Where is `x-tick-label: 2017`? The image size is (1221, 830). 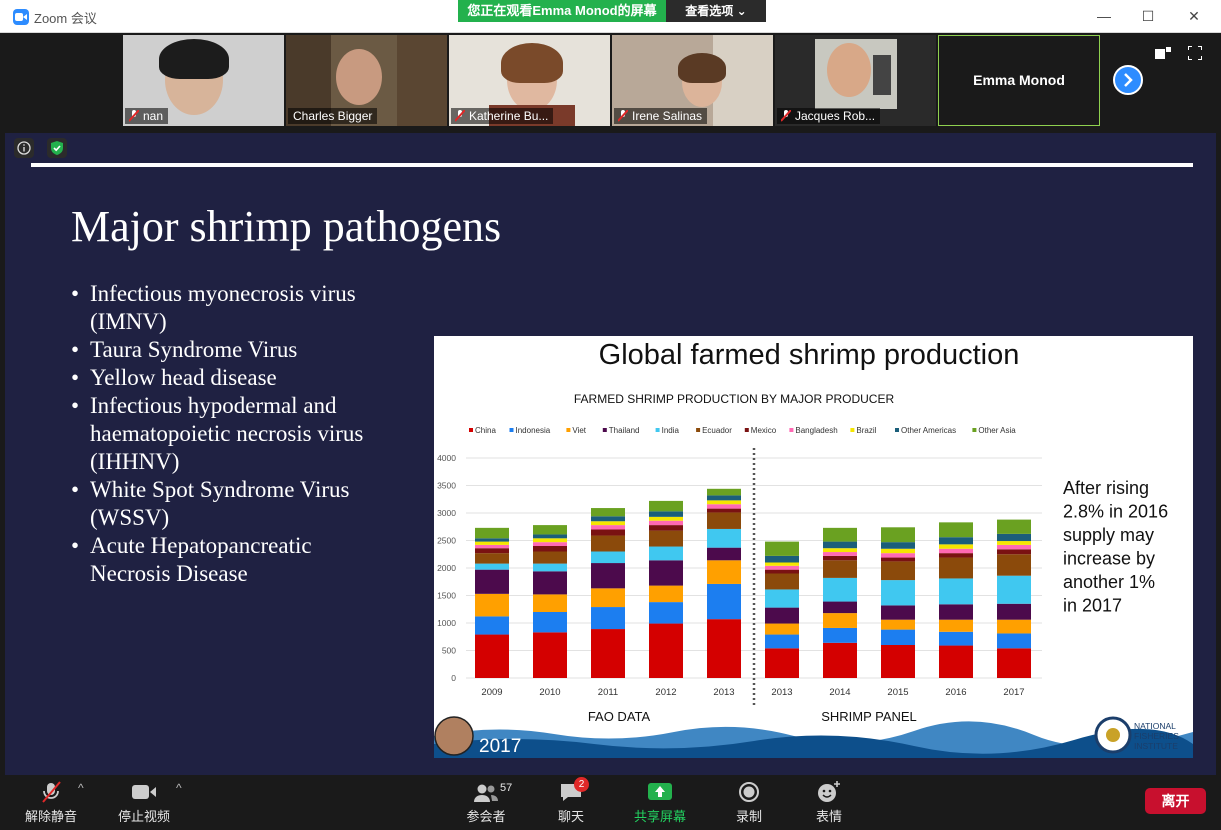 x-tick-label: 2017 is located at coordinates (1013, 692).